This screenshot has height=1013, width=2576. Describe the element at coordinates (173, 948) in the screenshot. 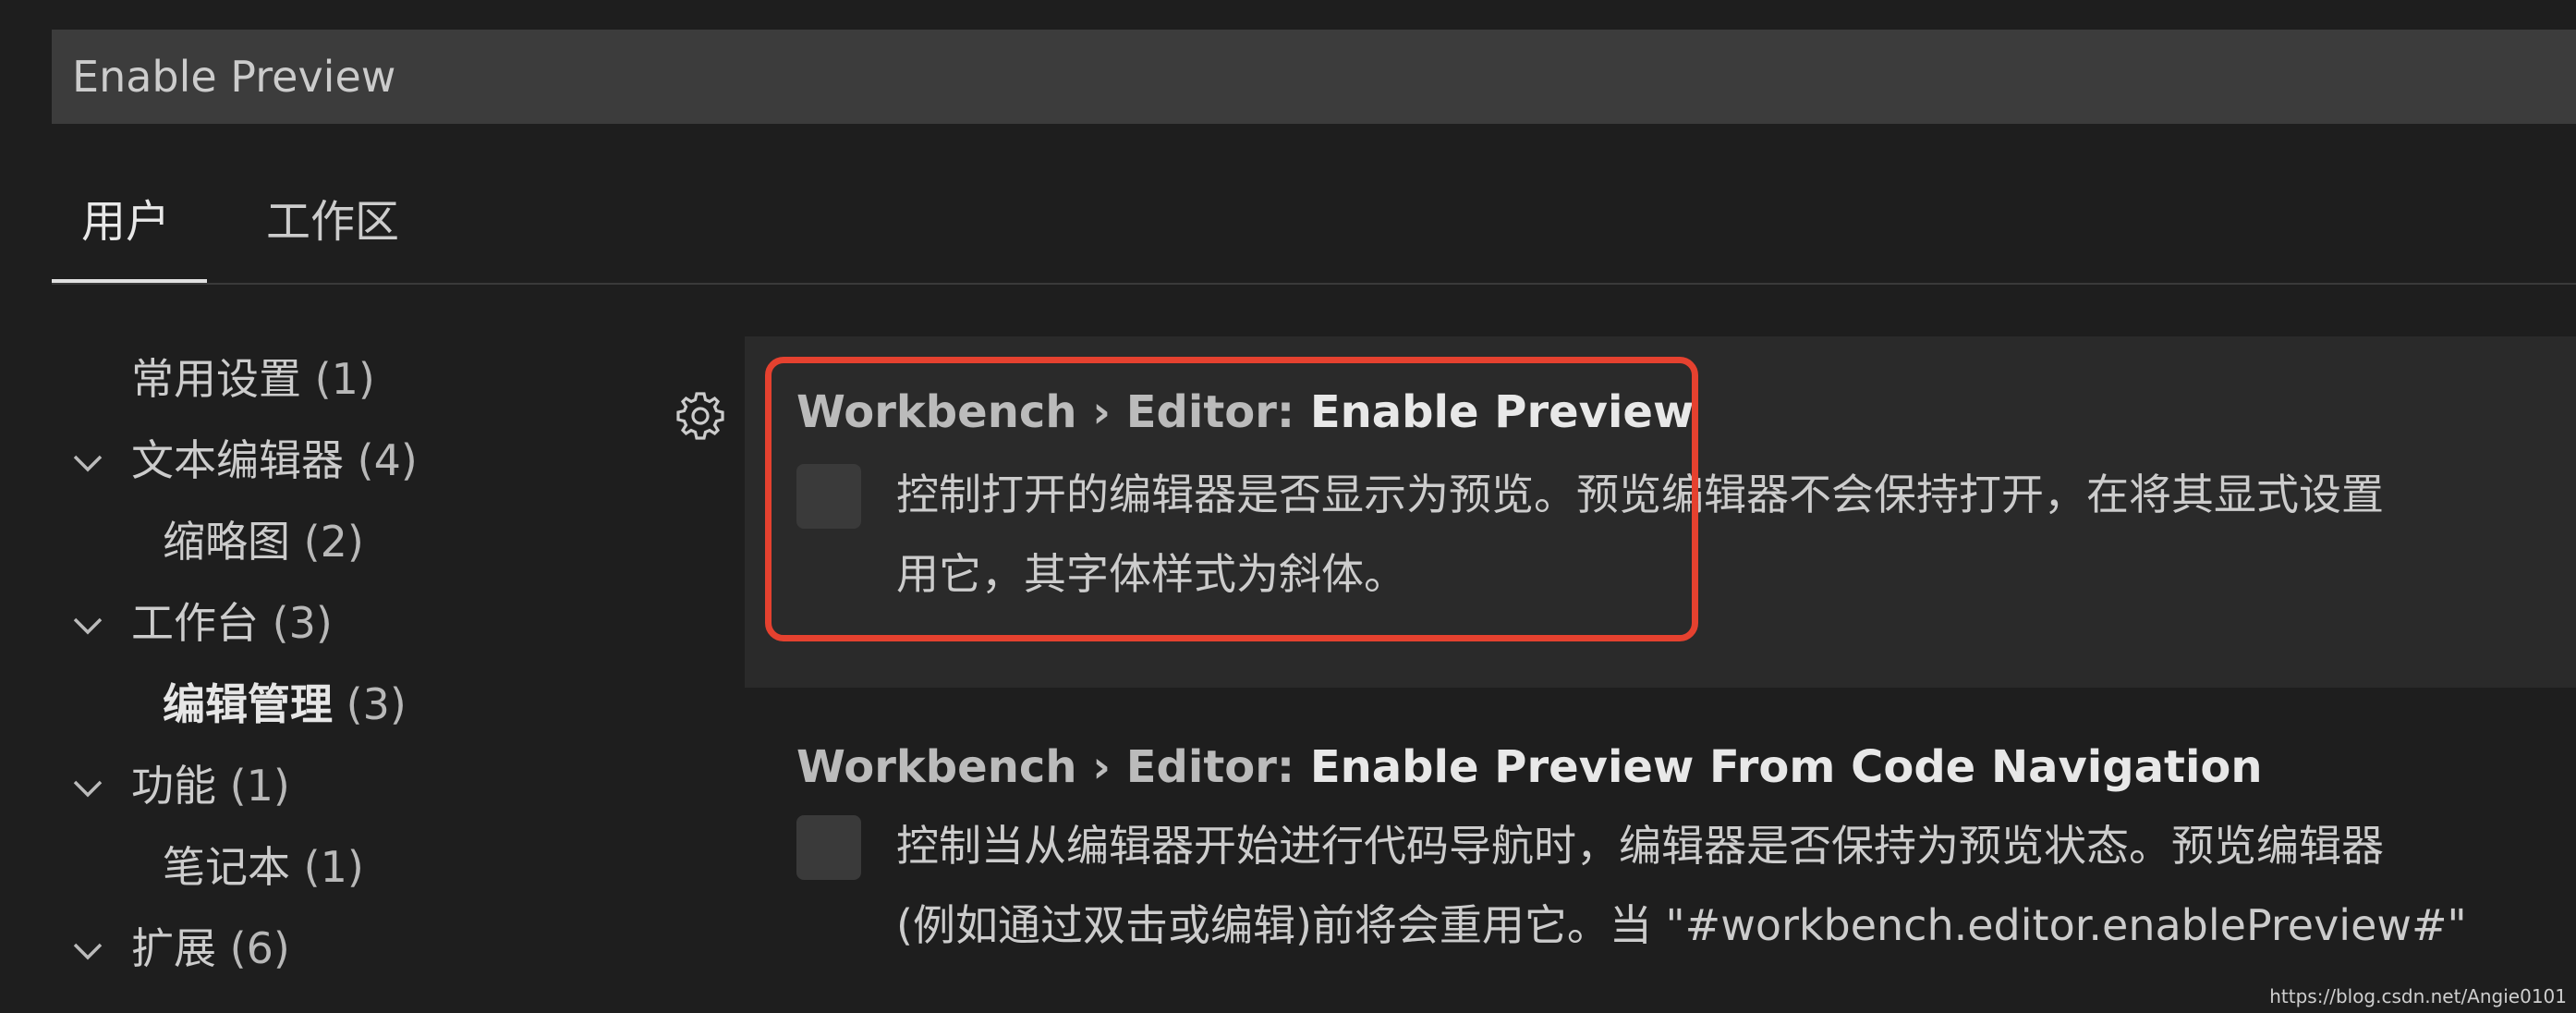

I see `toc-item-label: 扩展` at that location.